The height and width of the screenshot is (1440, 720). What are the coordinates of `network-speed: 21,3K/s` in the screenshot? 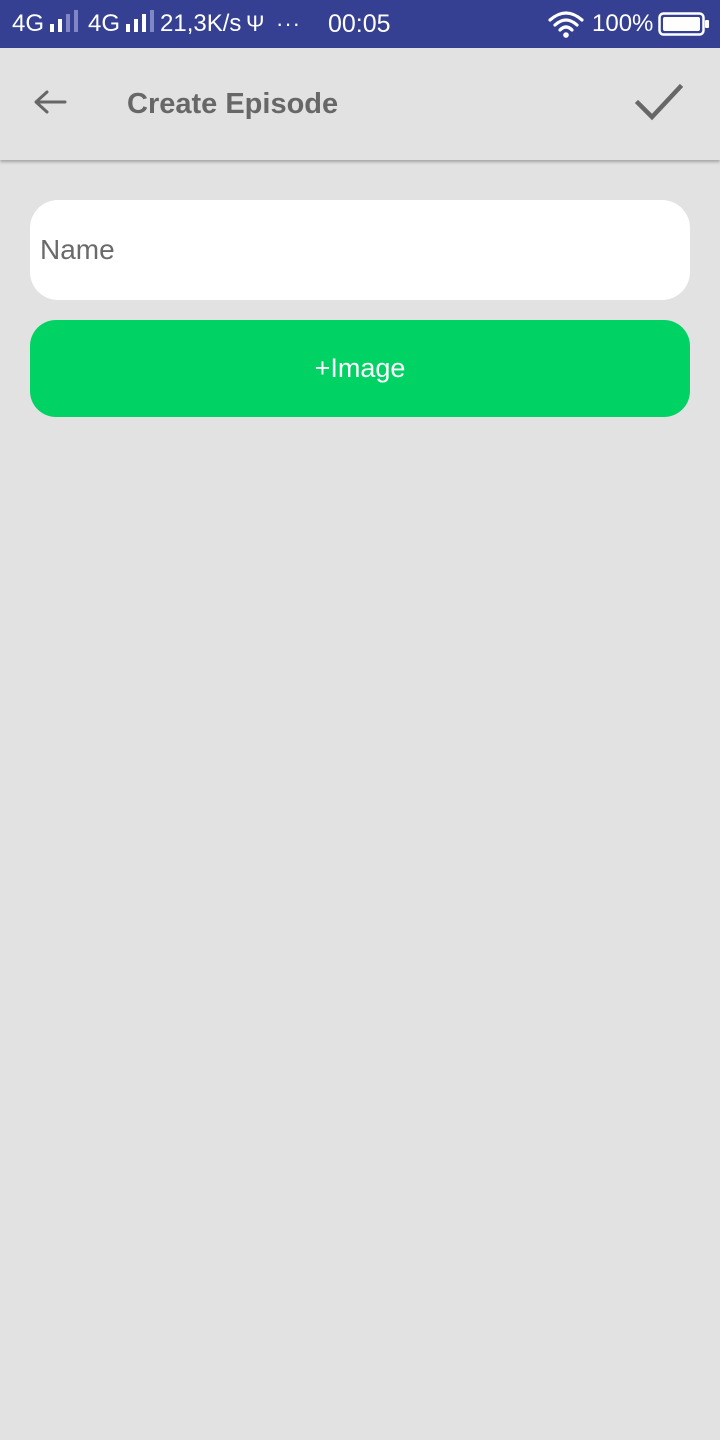 It's located at (201, 23).